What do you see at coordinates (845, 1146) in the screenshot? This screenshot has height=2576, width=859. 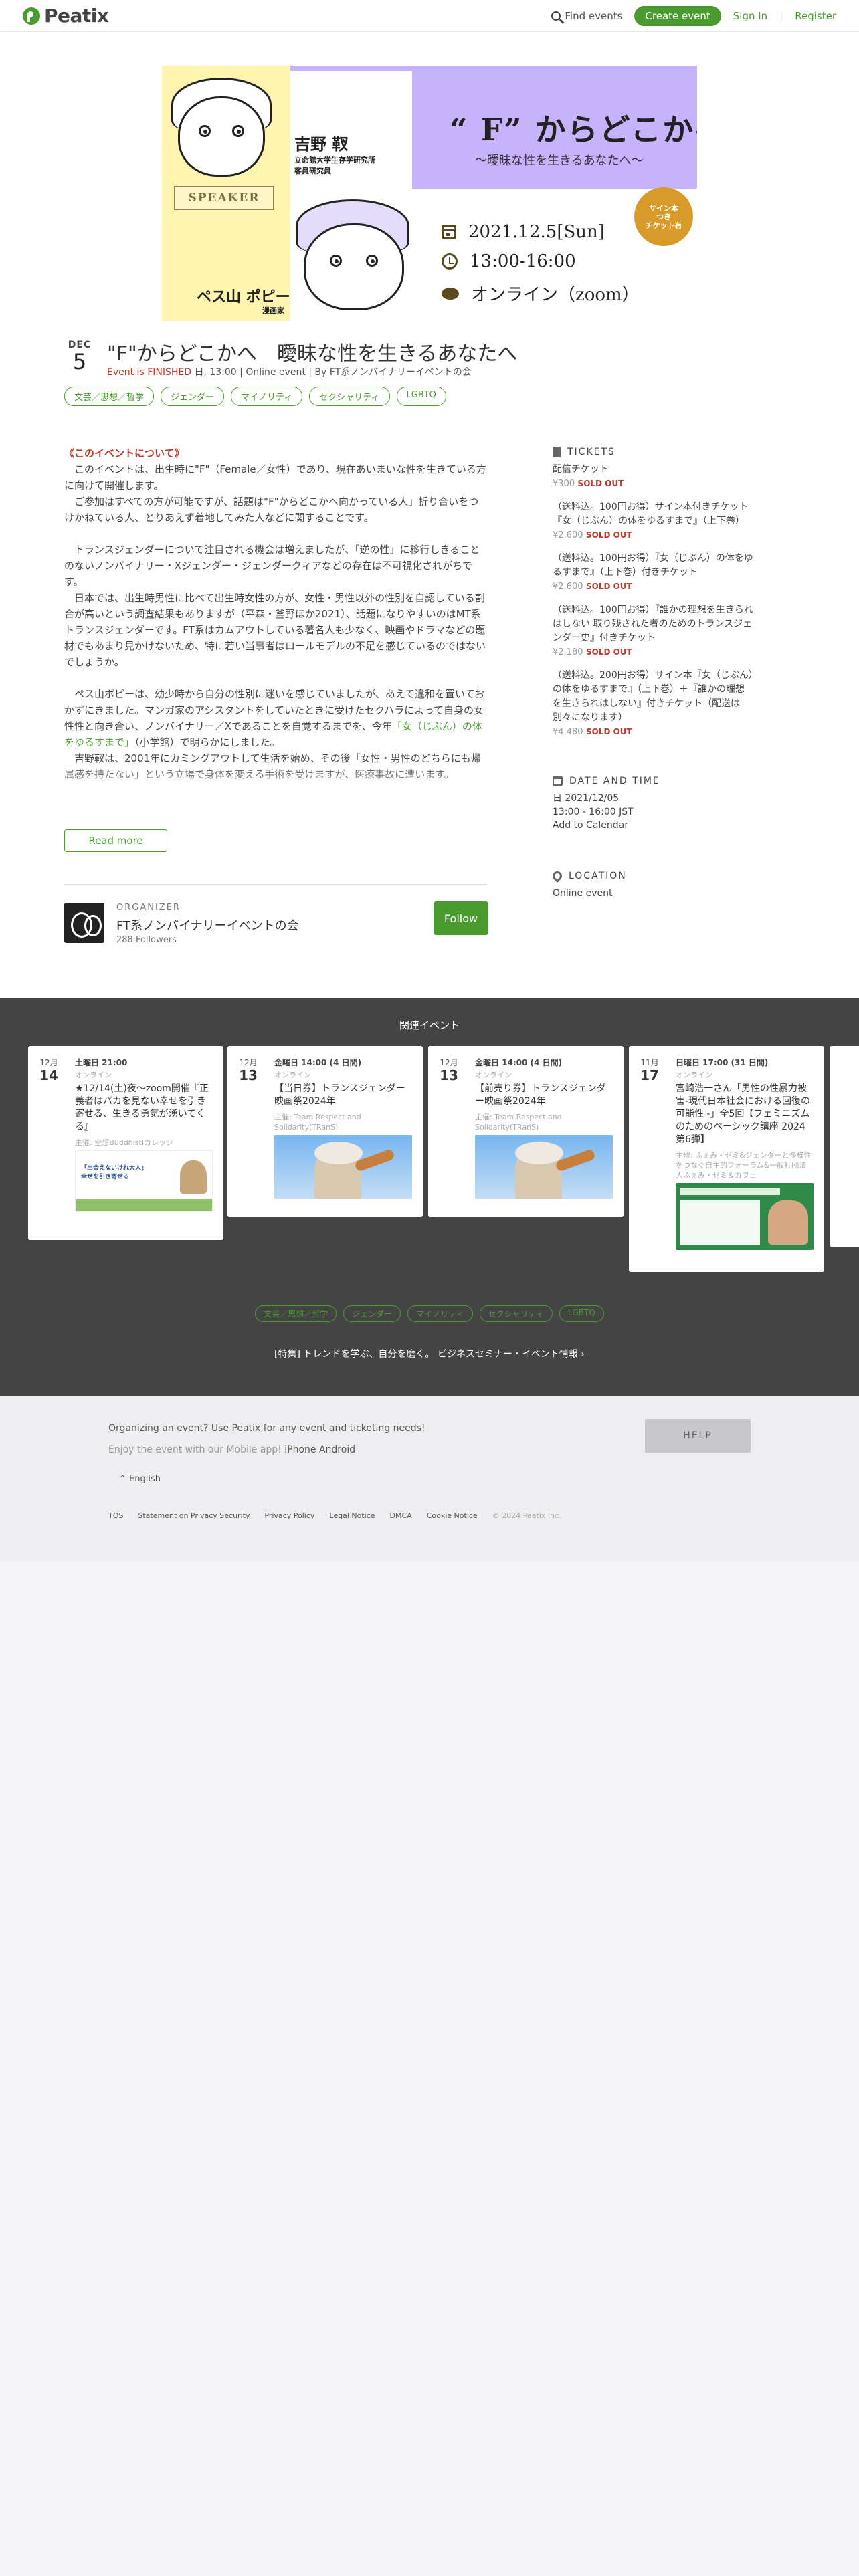 I see `carousel-edge-card` at bounding box center [845, 1146].